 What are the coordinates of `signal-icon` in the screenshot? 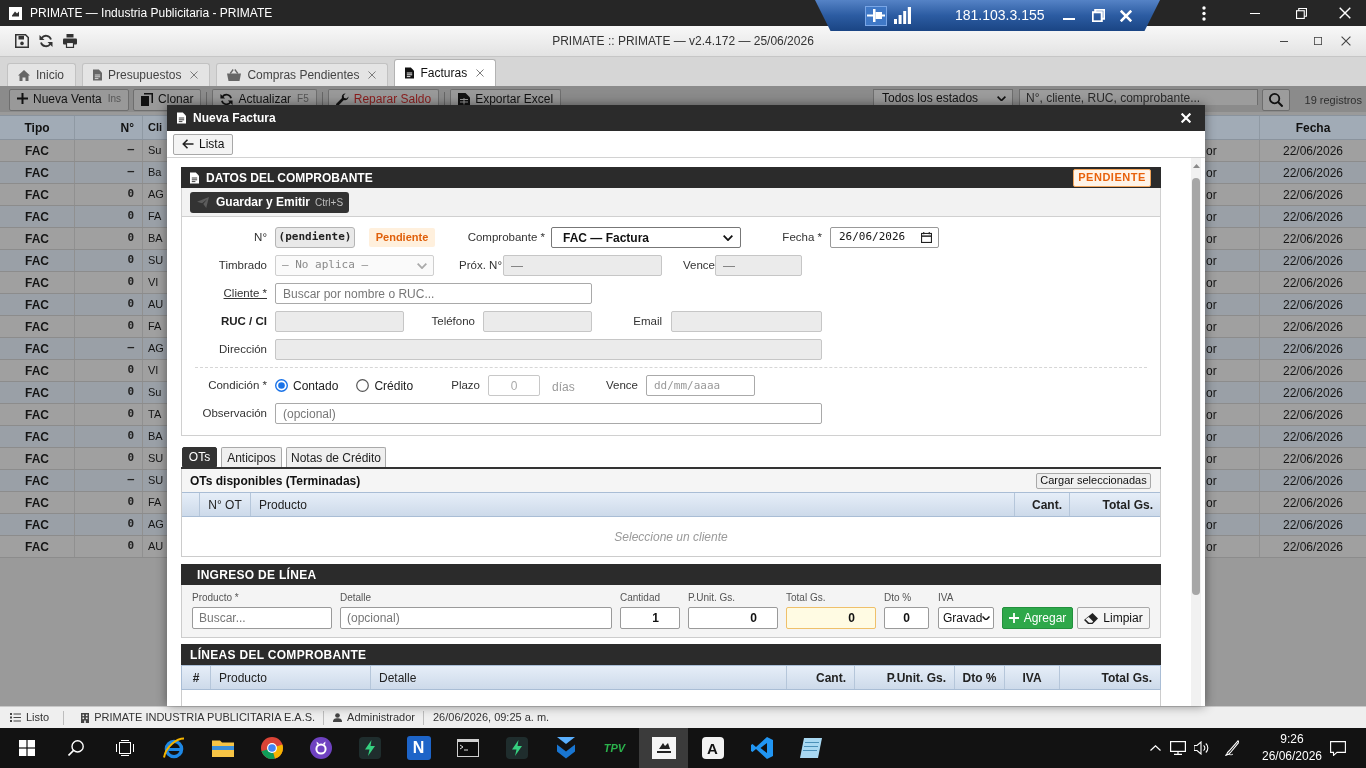 It's located at (902, 15).